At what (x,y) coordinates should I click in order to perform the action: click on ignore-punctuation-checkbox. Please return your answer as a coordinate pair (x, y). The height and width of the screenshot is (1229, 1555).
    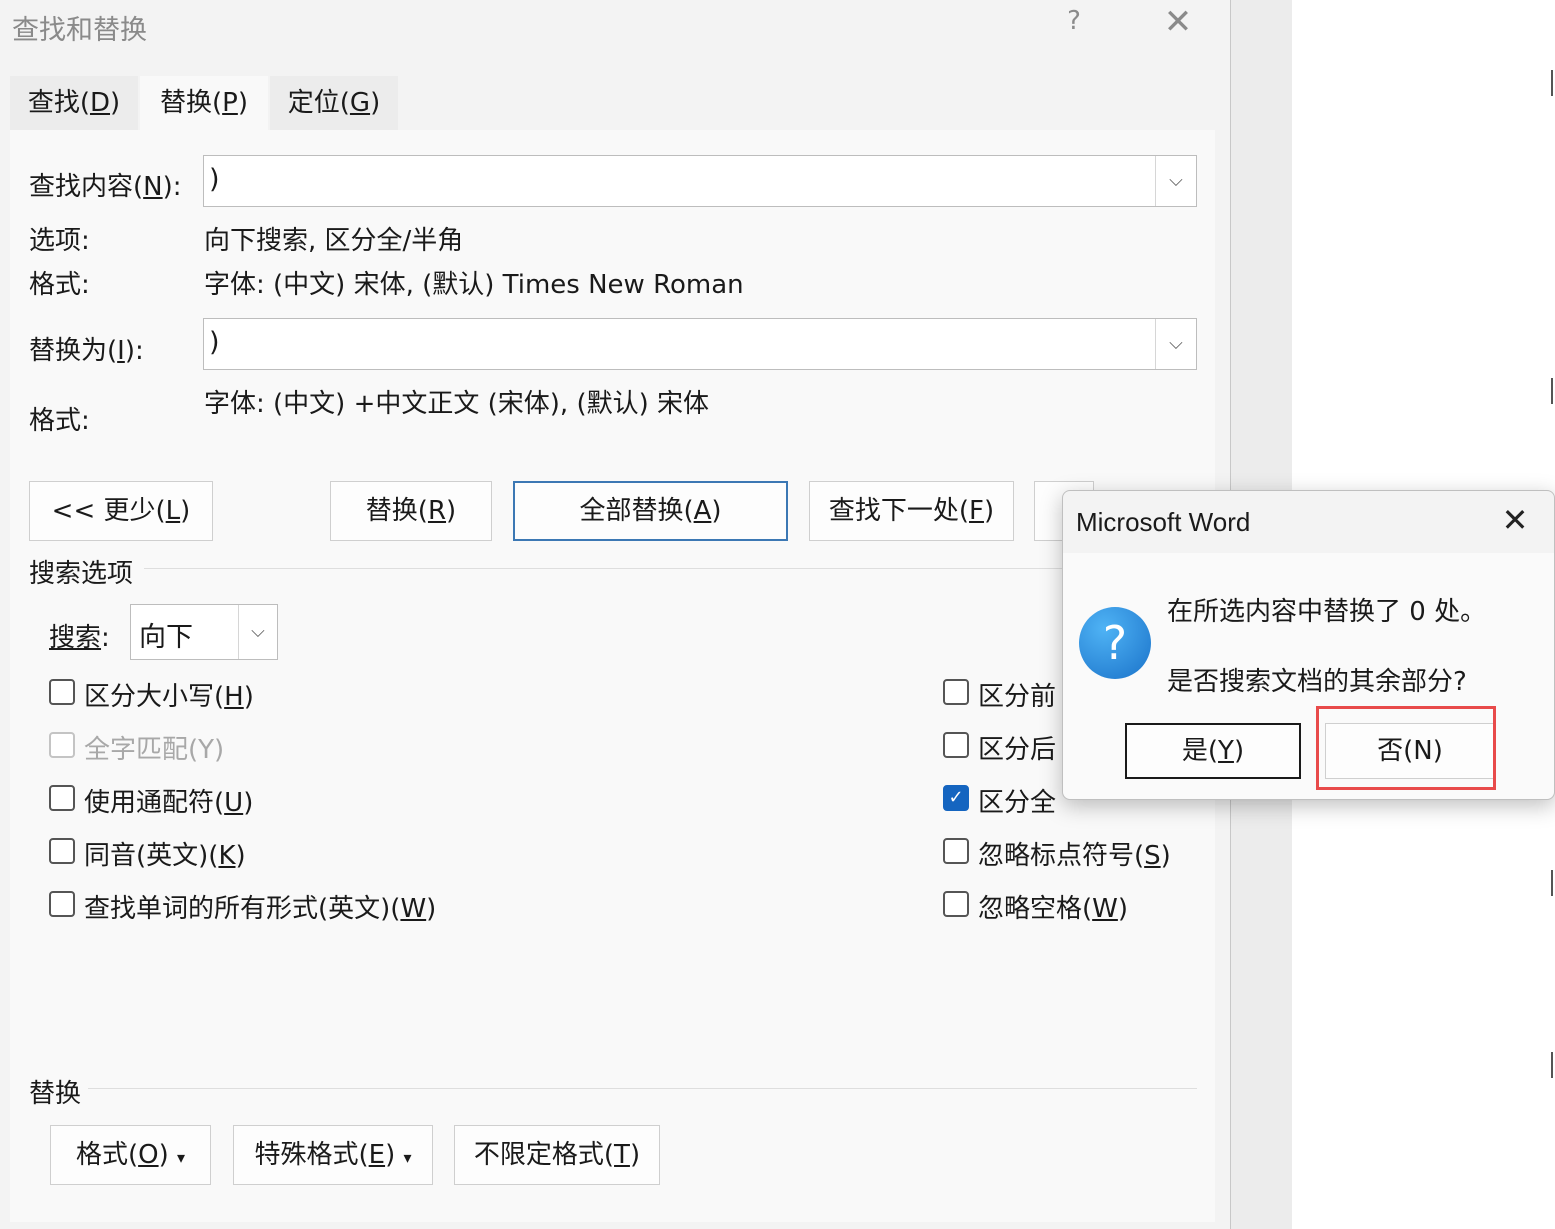
    Looking at the image, I should click on (956, 851).